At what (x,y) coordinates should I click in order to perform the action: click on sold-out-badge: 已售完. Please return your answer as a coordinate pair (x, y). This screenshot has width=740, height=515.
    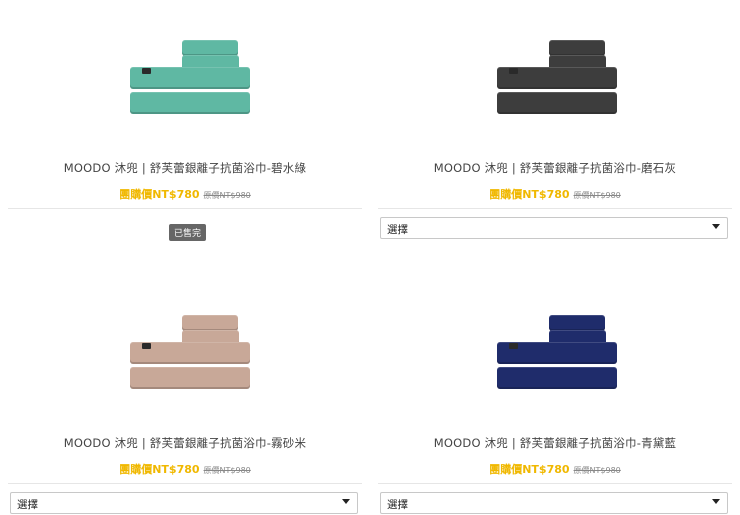
    Looking at the image, I should click on (188, 232).